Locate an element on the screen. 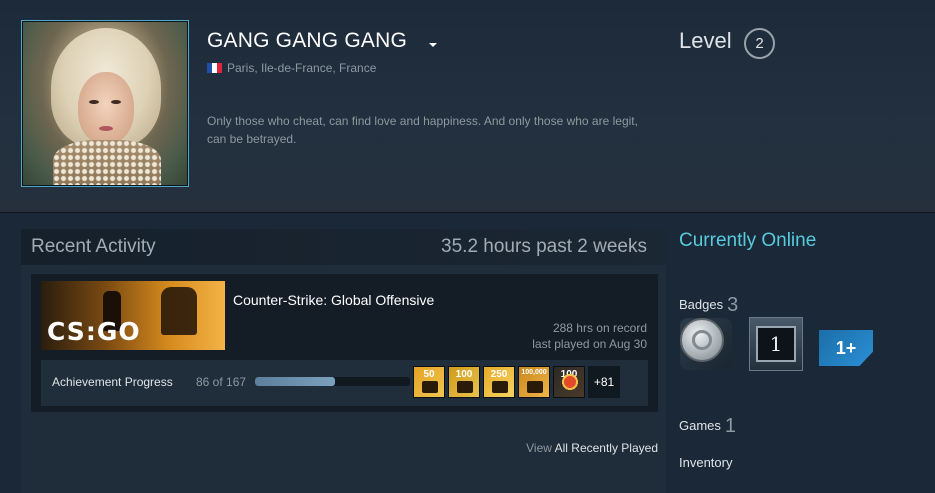  coin-badge-icon is located at coordinates (706, 344).